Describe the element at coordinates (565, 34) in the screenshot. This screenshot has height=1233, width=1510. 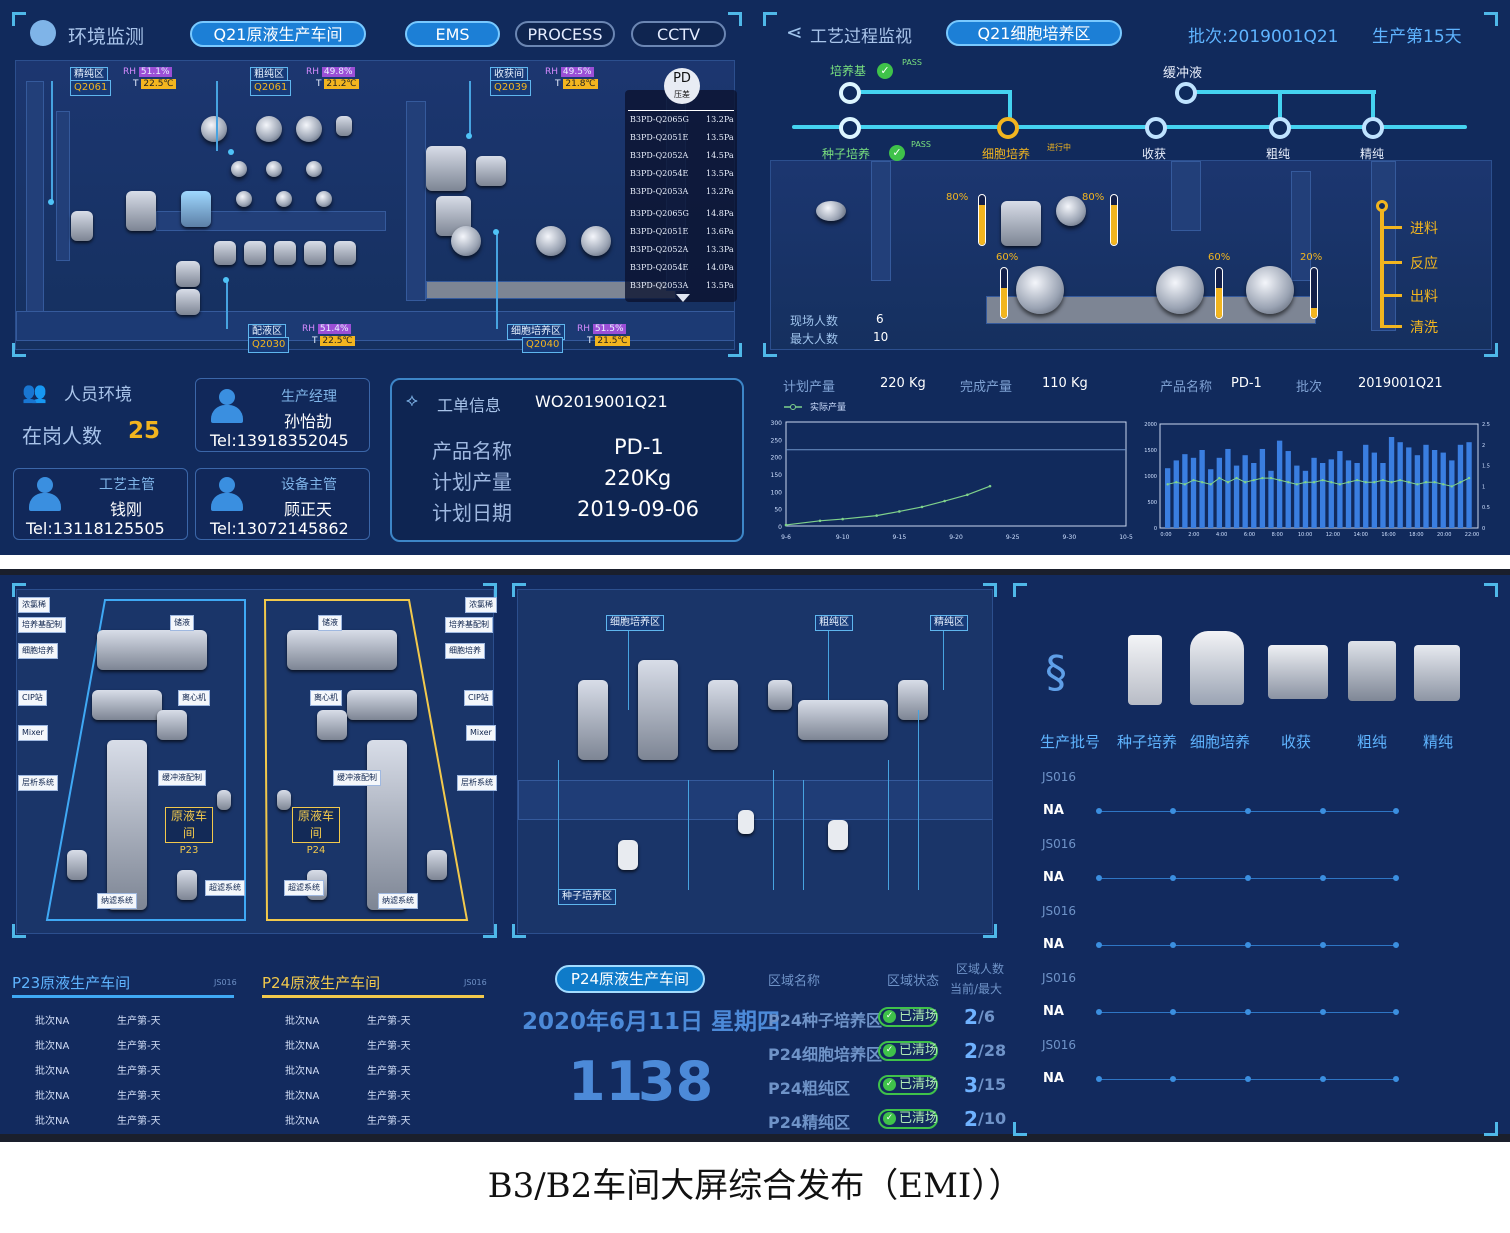
I see `tab-process: PROCESS` at that location.